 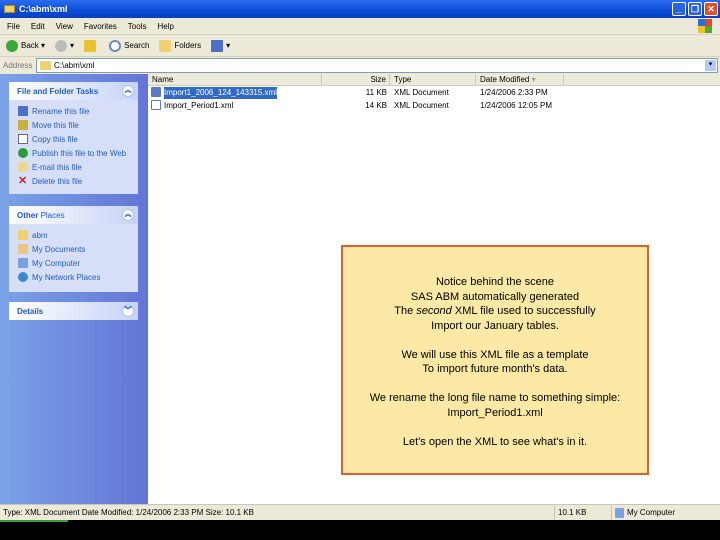 I want to click on place-abm: abm, so click(x=73, y=235).